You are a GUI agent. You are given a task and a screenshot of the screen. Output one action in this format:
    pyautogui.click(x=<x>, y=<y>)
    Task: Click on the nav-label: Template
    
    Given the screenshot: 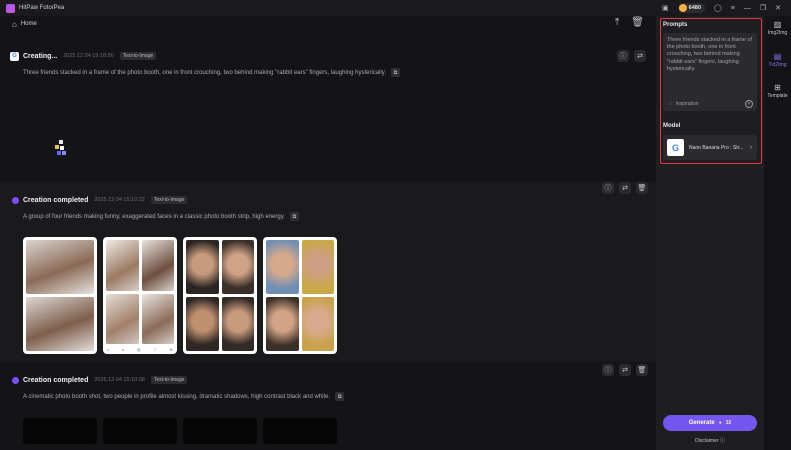 What is the action you would take?
    pyautogui.click(x=777, y=96)
    